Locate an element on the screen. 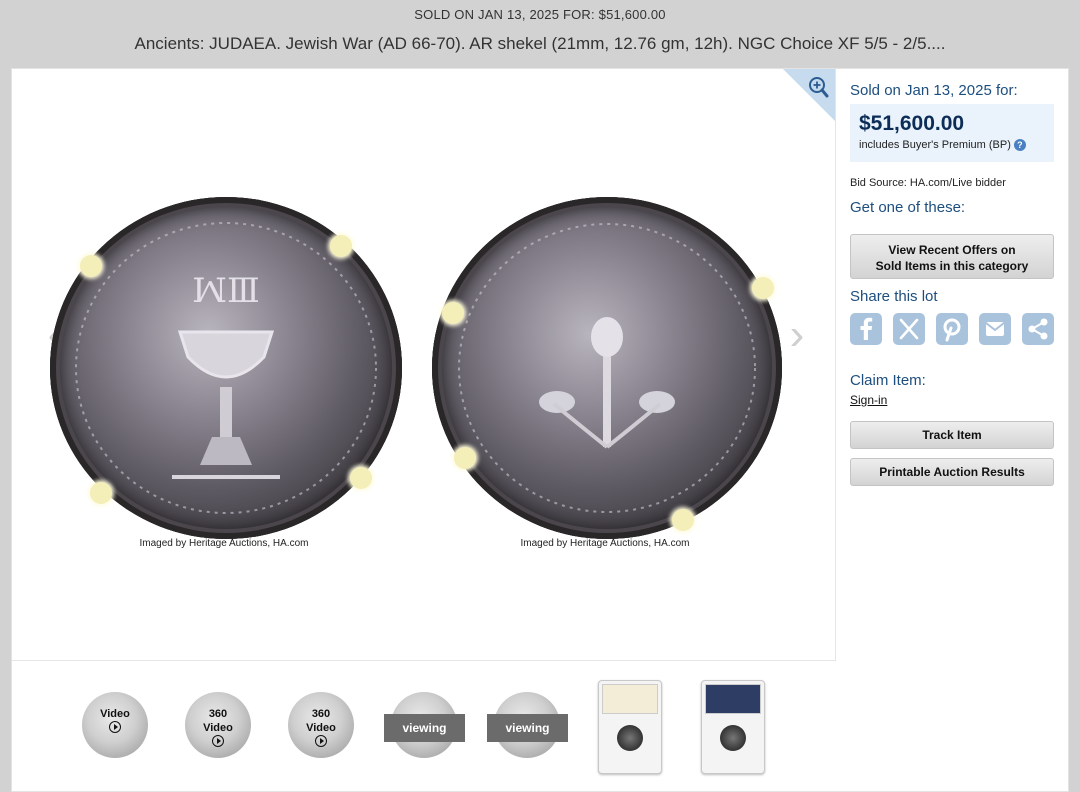 This screenshot has height=792, width=1080. thumbnail-slab-front is located at coordinates (630, 727).